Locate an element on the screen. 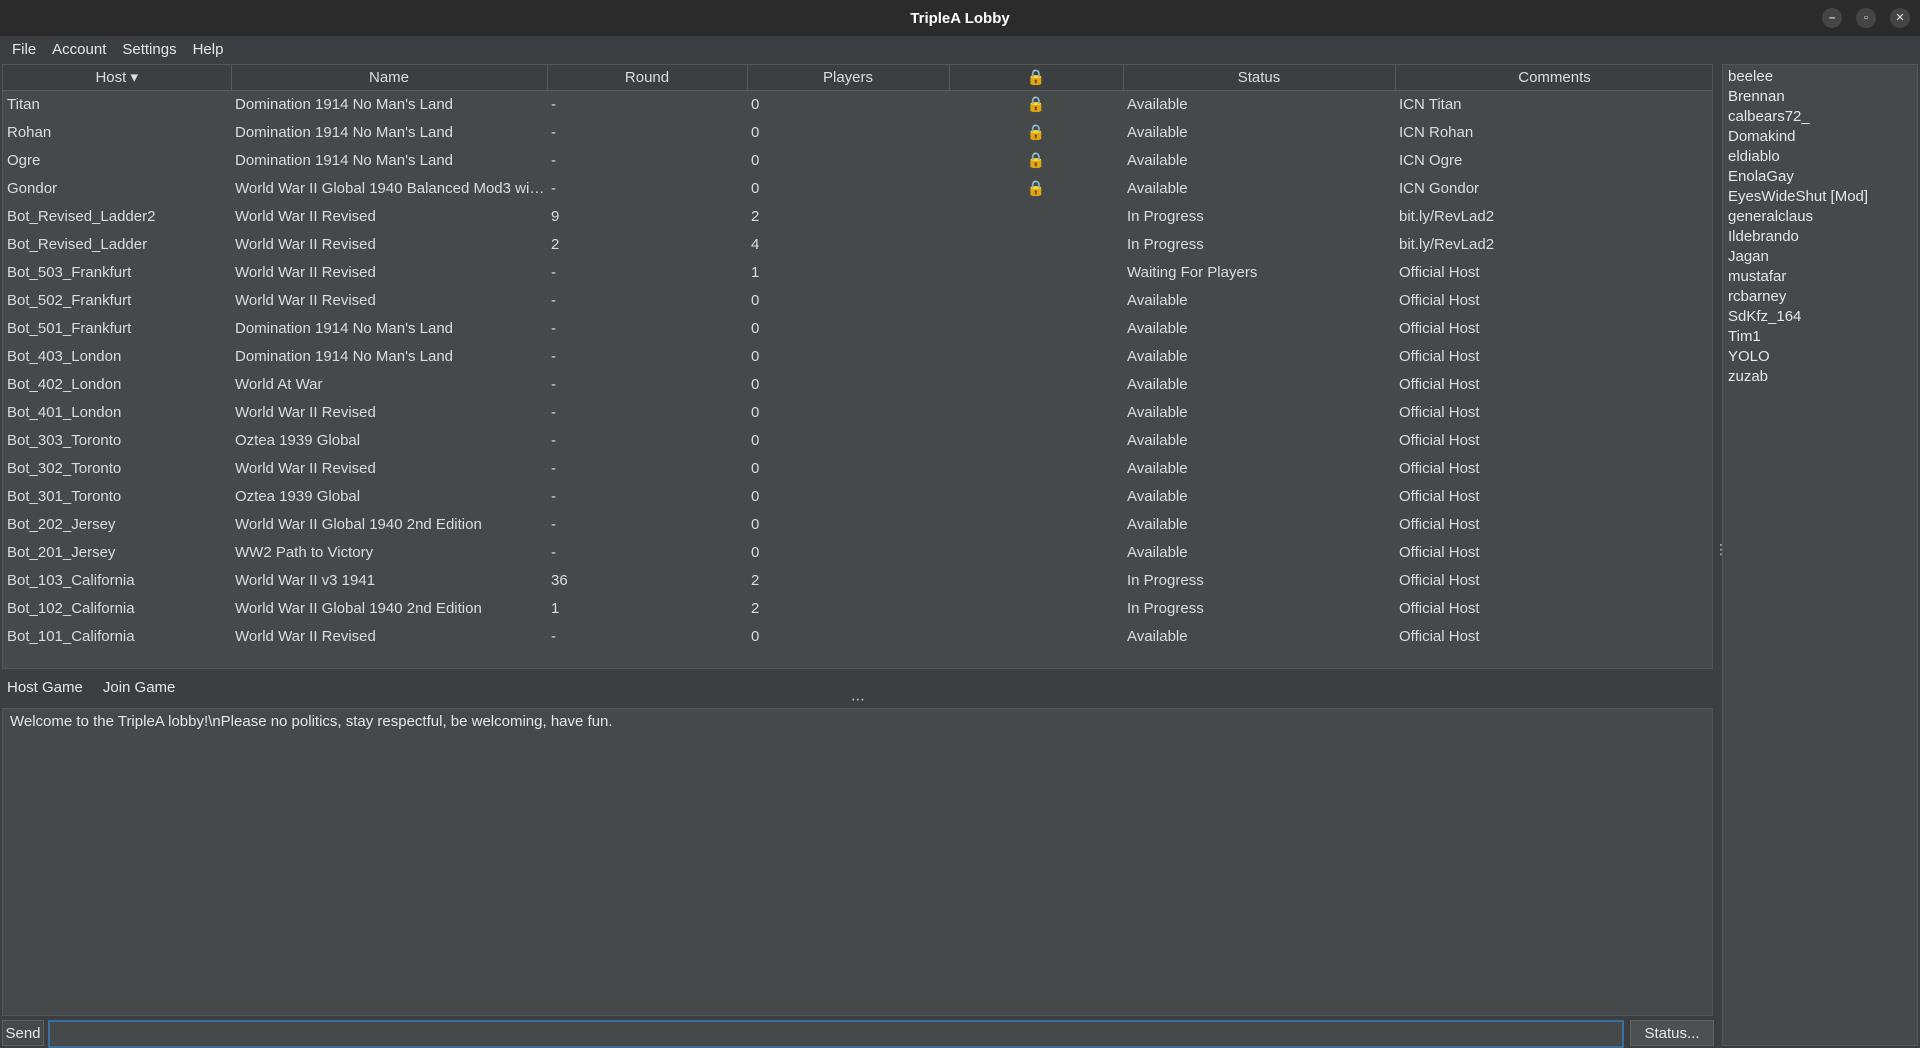 Image resolution: width=1920 pixels, height=1048 pixels. column-header-lock-icon: 🔒 is located at coordinates (1036, 78).